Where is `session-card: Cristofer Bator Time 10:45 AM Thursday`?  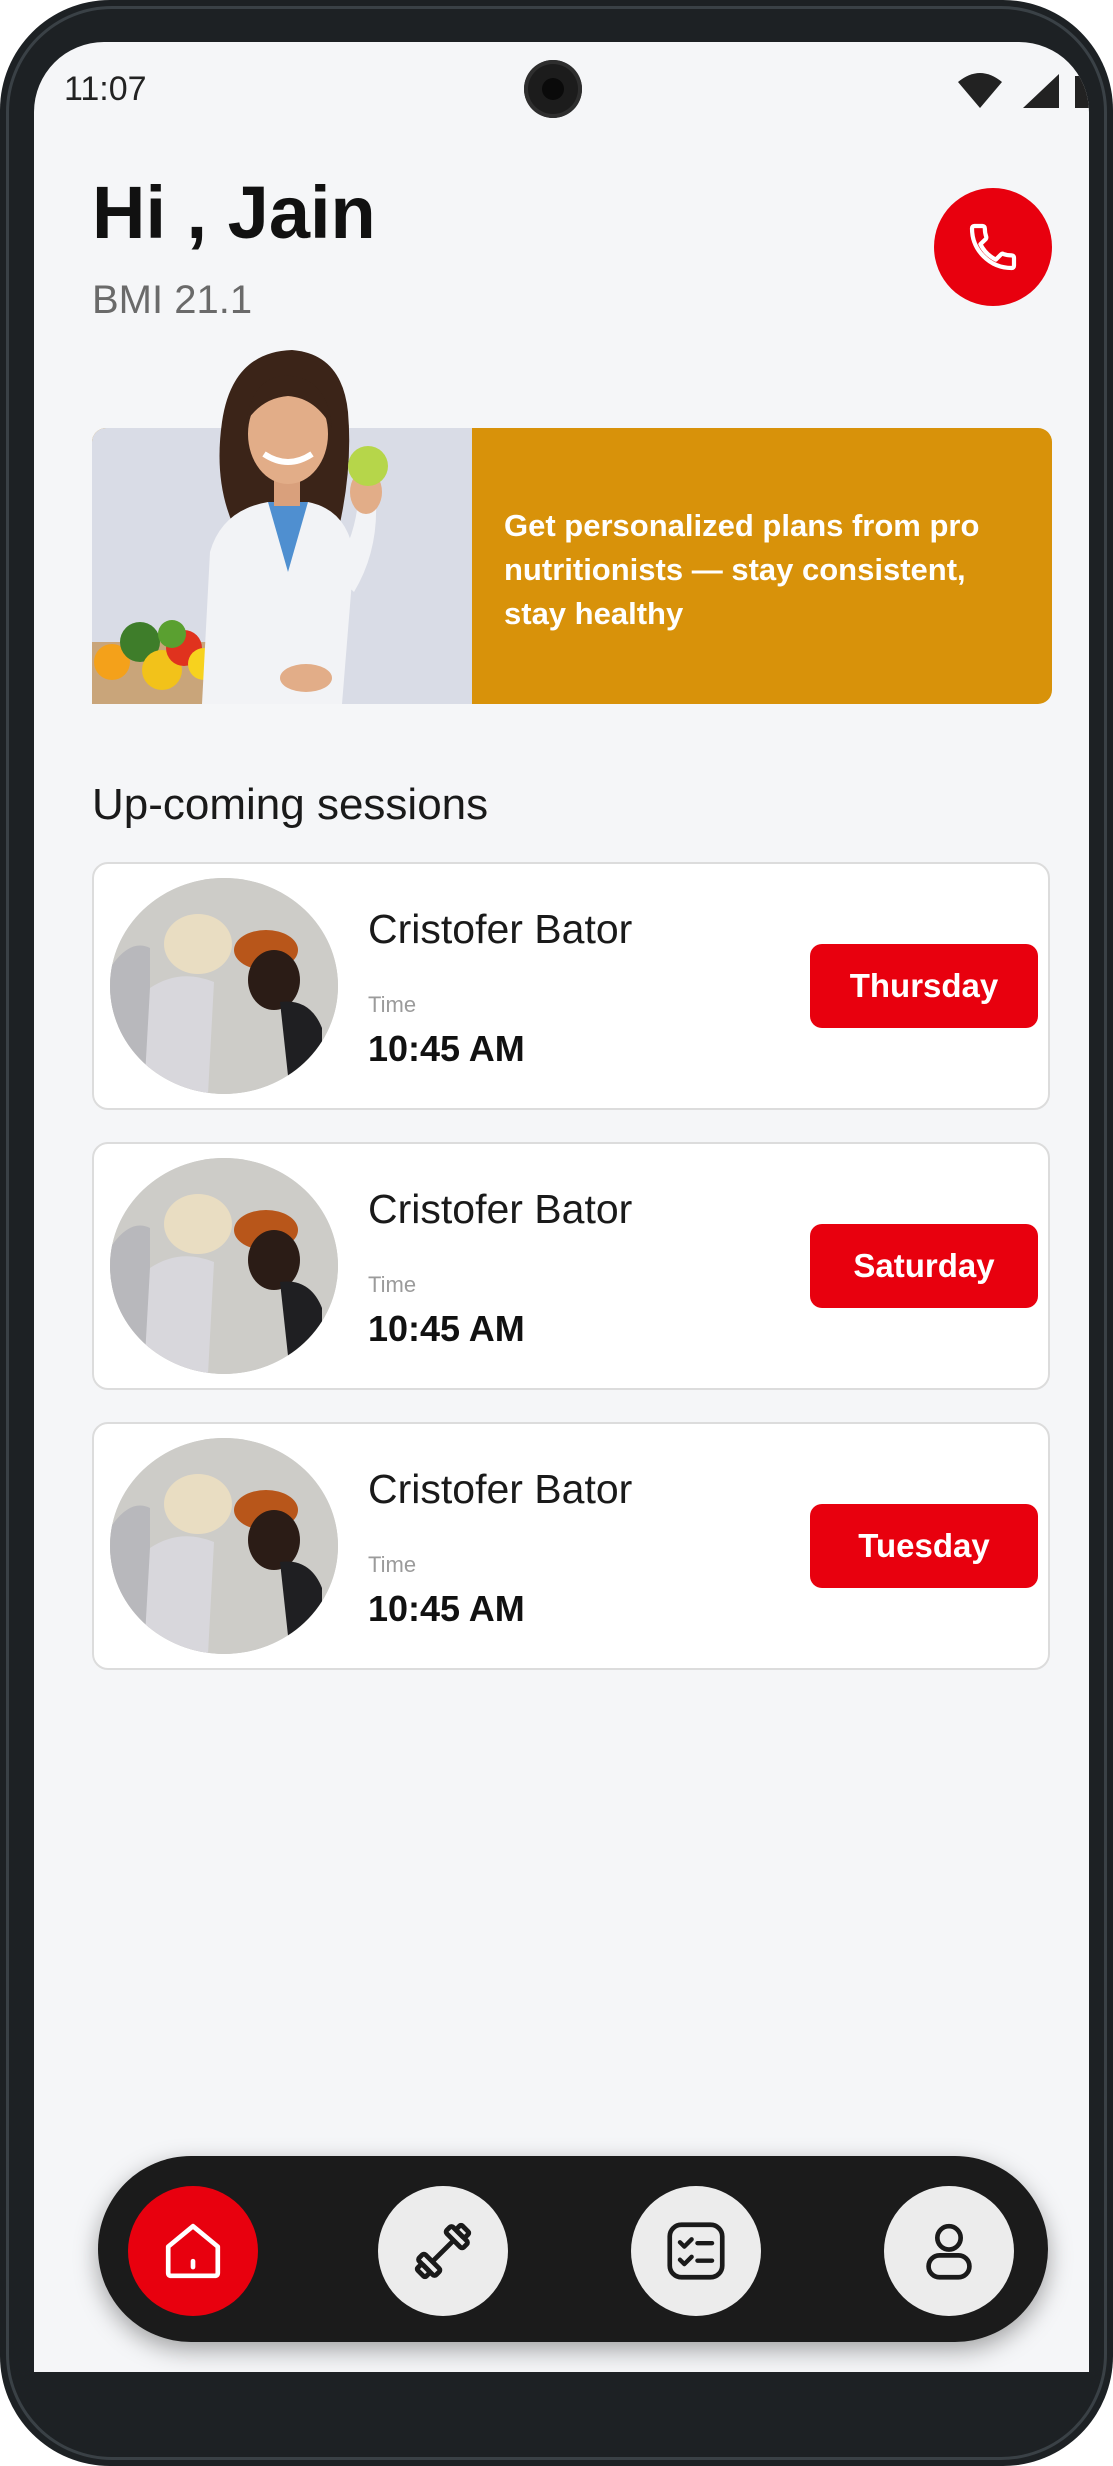
session-card: Cristofer Bator Time 10:45 AM Thursday is located at coordinates (571, 986).